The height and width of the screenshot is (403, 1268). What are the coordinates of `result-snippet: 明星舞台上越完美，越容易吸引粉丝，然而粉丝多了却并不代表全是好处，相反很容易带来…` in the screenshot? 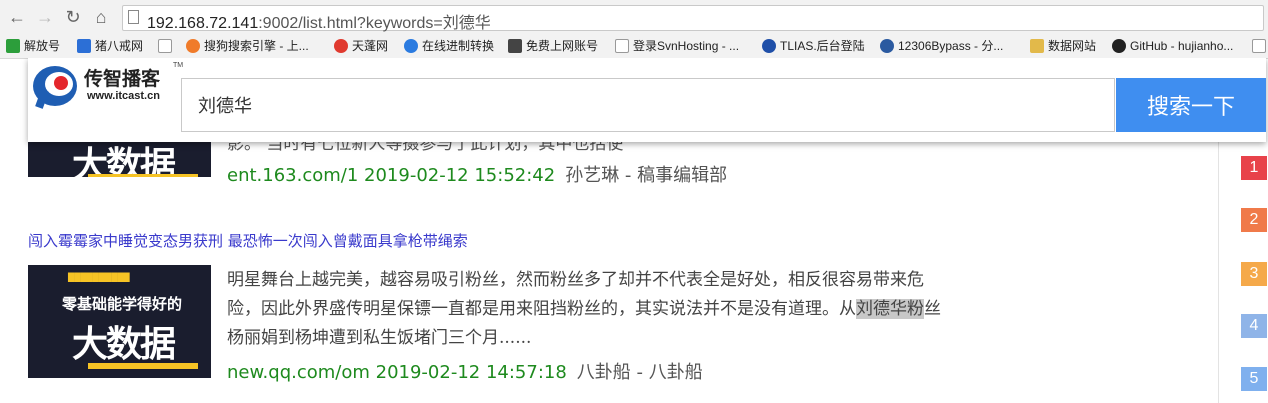 It's located at (584, 309).